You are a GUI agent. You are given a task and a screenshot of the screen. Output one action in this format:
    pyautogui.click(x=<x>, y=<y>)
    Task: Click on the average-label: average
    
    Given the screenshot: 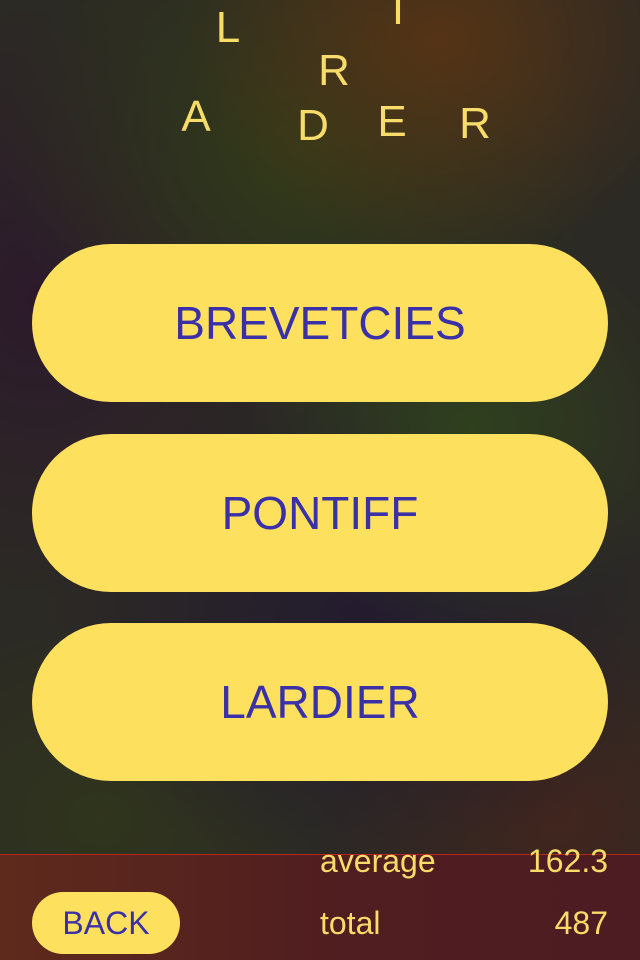 What is the action you would take?
    pyautogui.click(x=378, y=861)
    